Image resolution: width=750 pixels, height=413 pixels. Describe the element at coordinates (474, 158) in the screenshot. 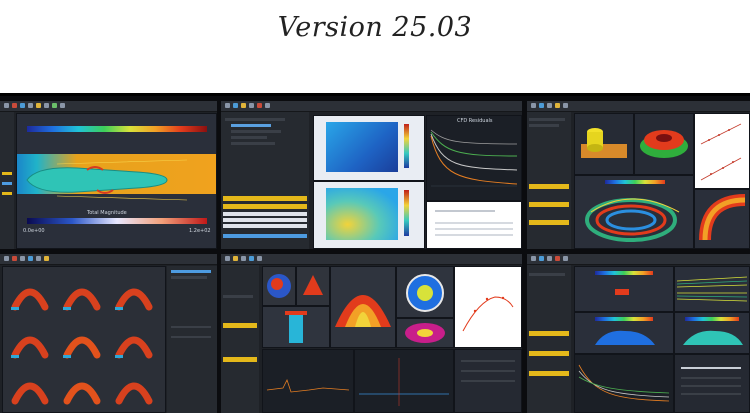

I see `residuals-chart: CFD Residuals` at that location.